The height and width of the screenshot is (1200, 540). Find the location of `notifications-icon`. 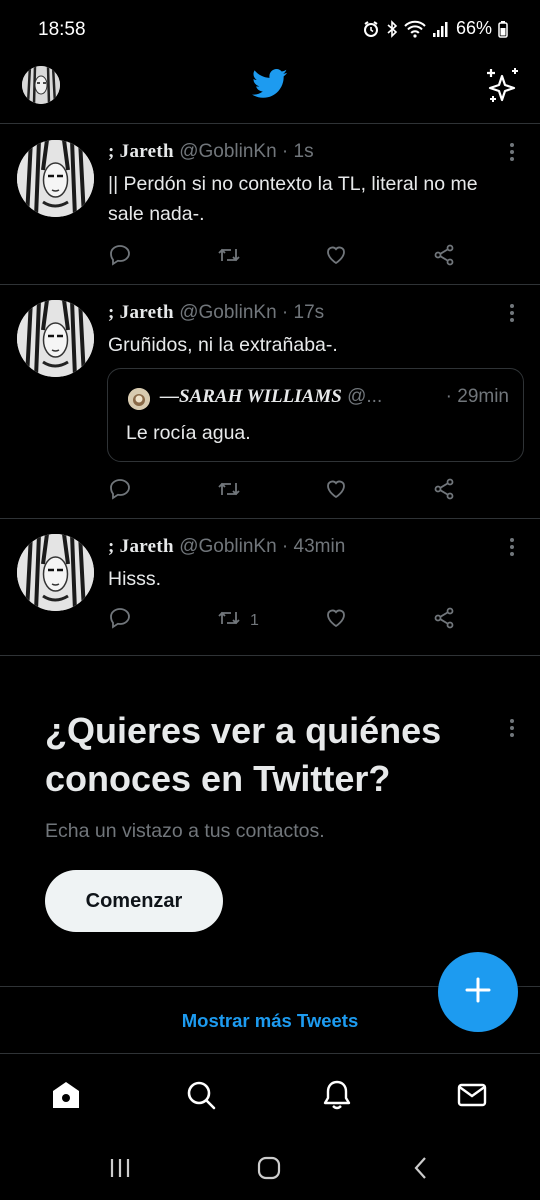

notifications-icon is located at coordinates (337, 1095).